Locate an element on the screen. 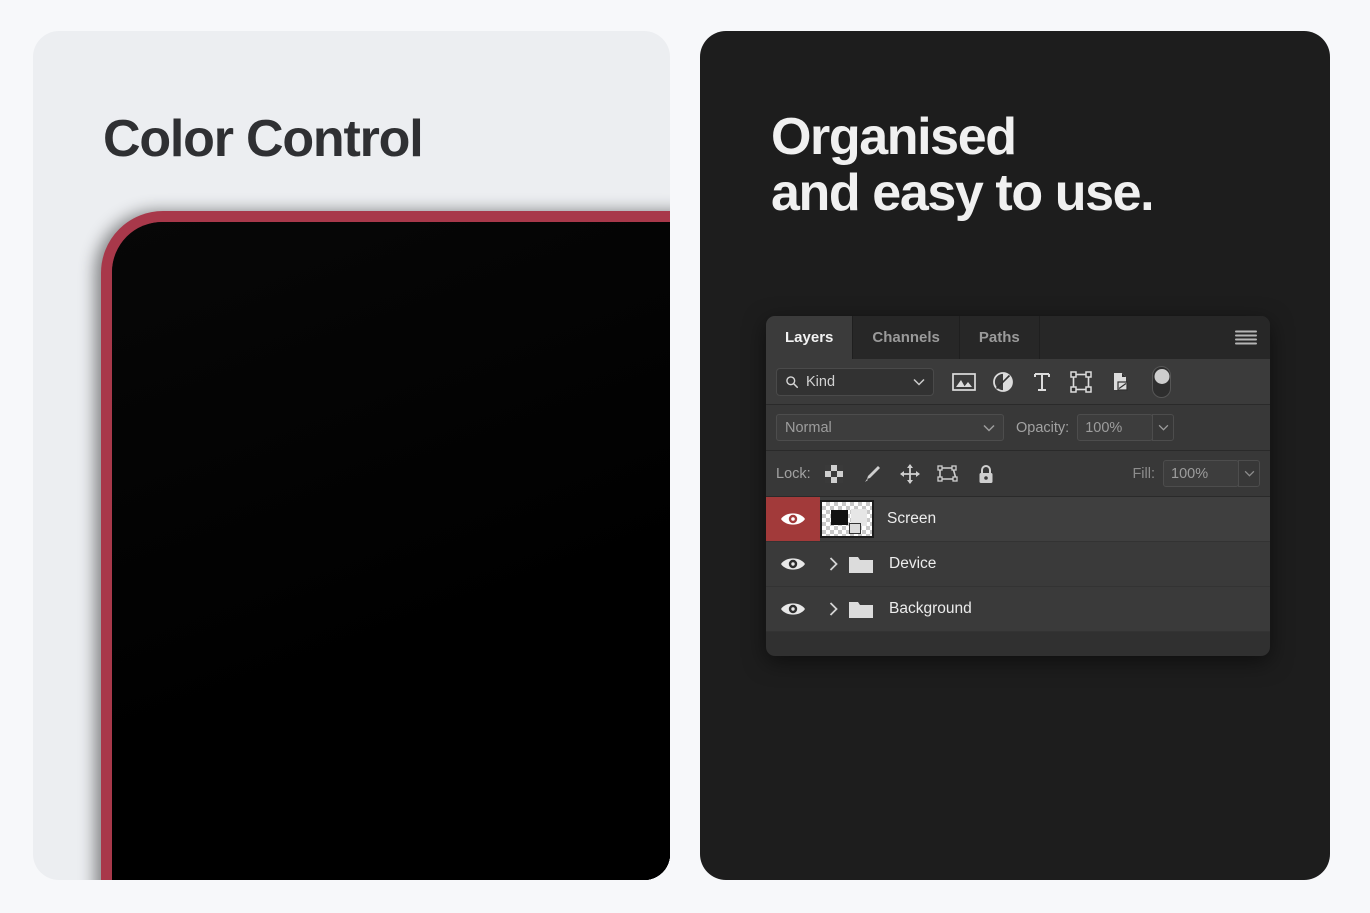  tab-layers-label: Layers is located at coordinates (809, 337).